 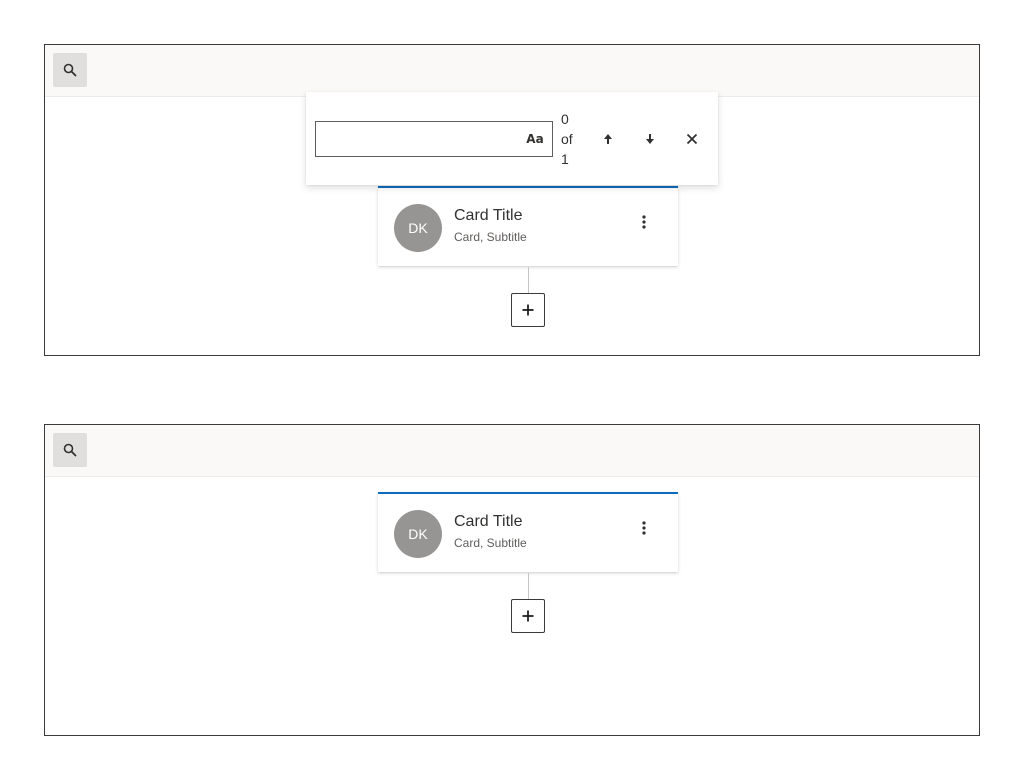 What do you see at coordinates (565, 119) in the screenshot?
I see `match-count-current: 0` at bounding box center [565, 119].